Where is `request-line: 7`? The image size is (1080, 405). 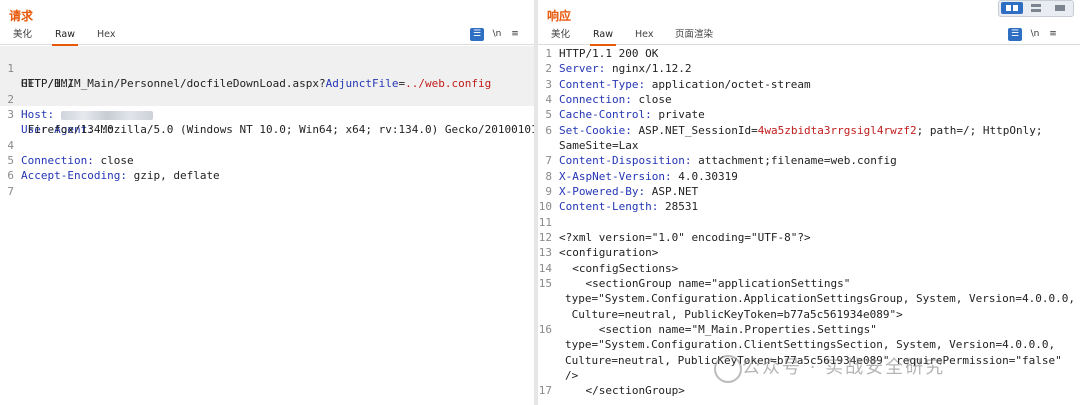
request-line: 7 is located at coordinates (10, 191).